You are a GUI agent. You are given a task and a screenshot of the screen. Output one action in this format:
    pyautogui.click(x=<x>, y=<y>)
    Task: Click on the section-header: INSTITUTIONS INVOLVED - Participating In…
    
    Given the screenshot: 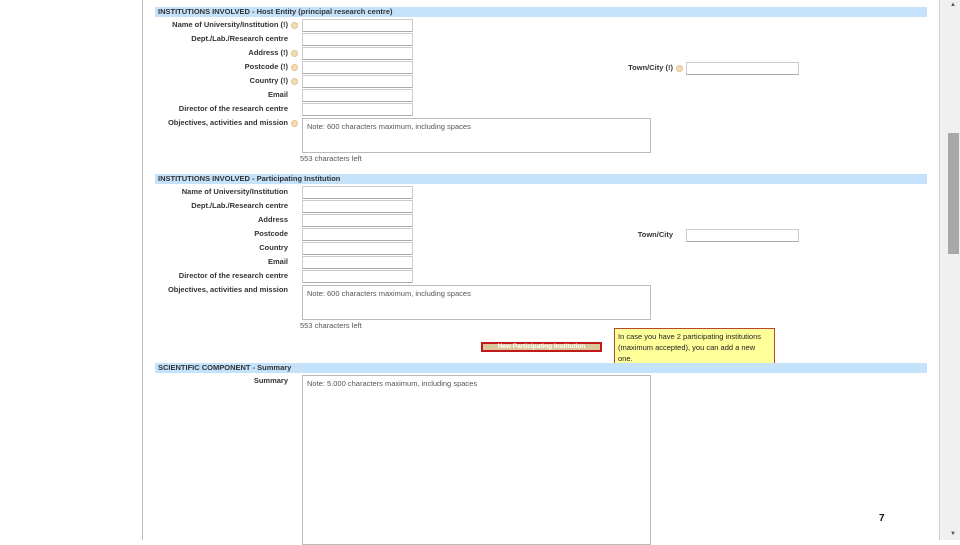 What is the action you would take?
    pyautogui.click(x=541, y=179)
    